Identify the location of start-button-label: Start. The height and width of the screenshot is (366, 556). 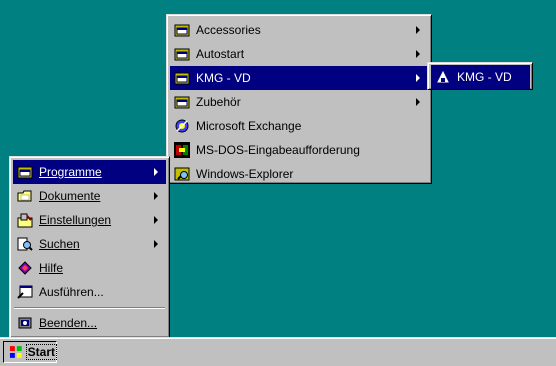
(41, 352).